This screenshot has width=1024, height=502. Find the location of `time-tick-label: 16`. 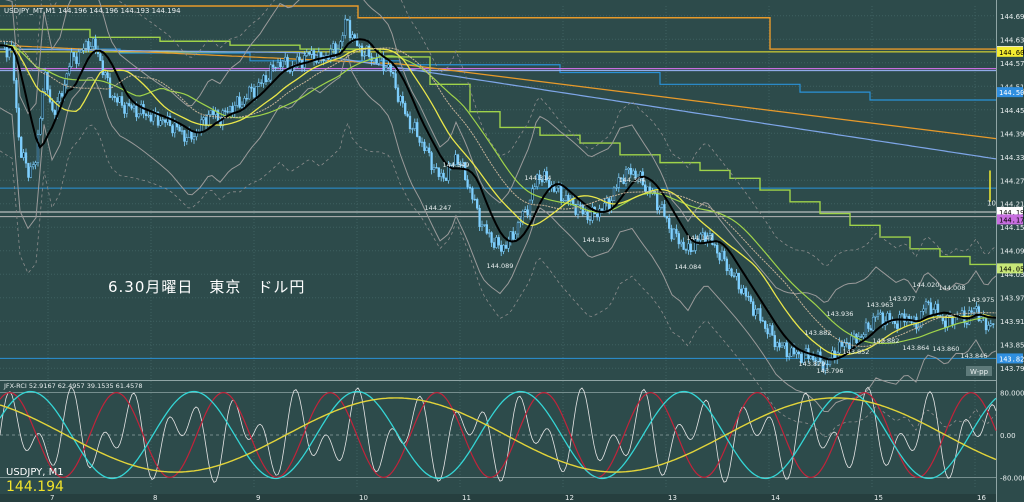

time-tick-label: 16 is located at coordinates (981, 498).